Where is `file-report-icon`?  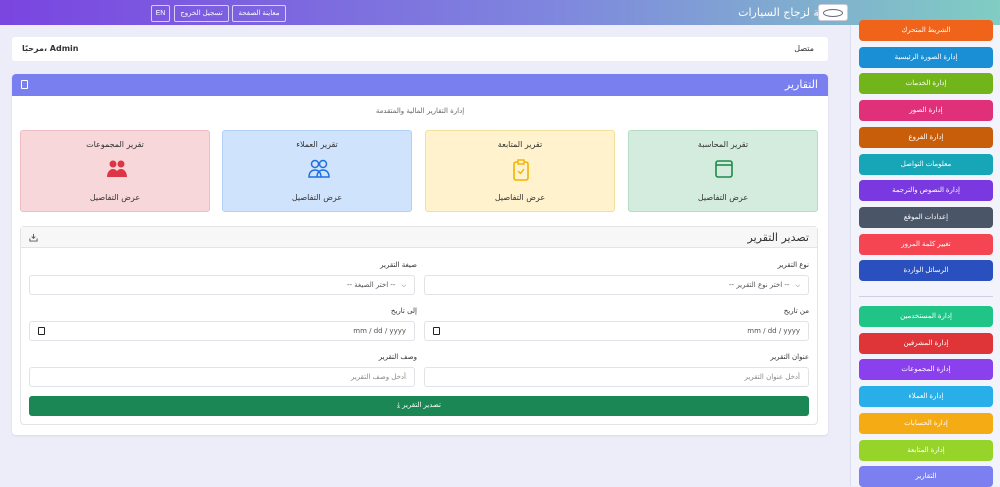 file-report-icon is located at coordinates (24, 84).